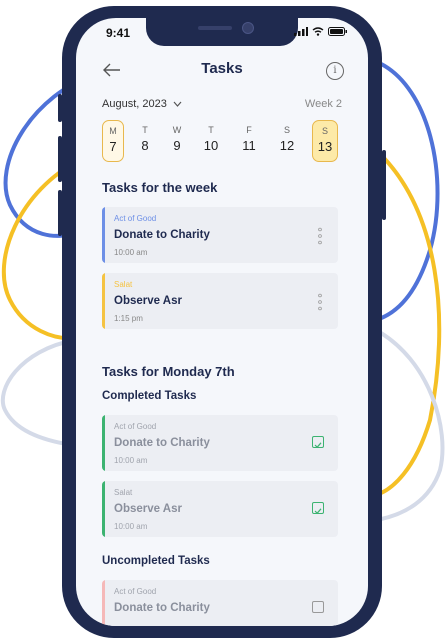 The height and width of the screenshot is (642, 447). What do you see at coordinates (220, 603) in the screenshot?
I see `uncompleted-task-card: Act of Good Donate to Charity` at bounding box center [220, 603].